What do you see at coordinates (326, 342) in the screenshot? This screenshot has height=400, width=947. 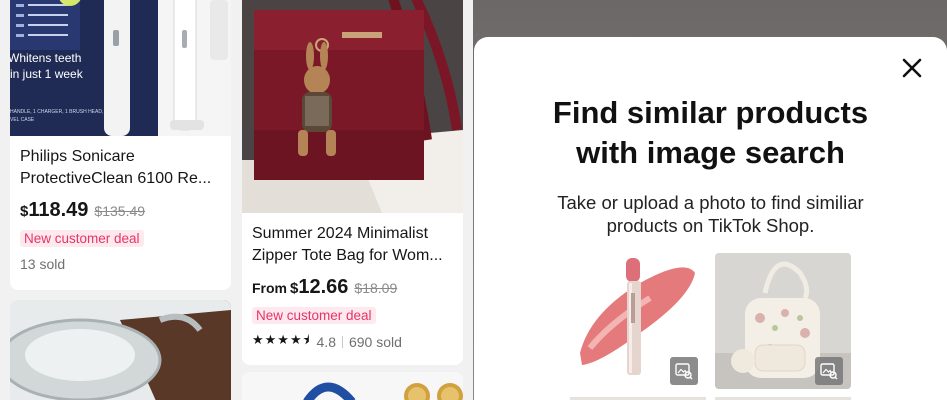 I see `rating-value: 4.8` at bounding box center [326, 342].